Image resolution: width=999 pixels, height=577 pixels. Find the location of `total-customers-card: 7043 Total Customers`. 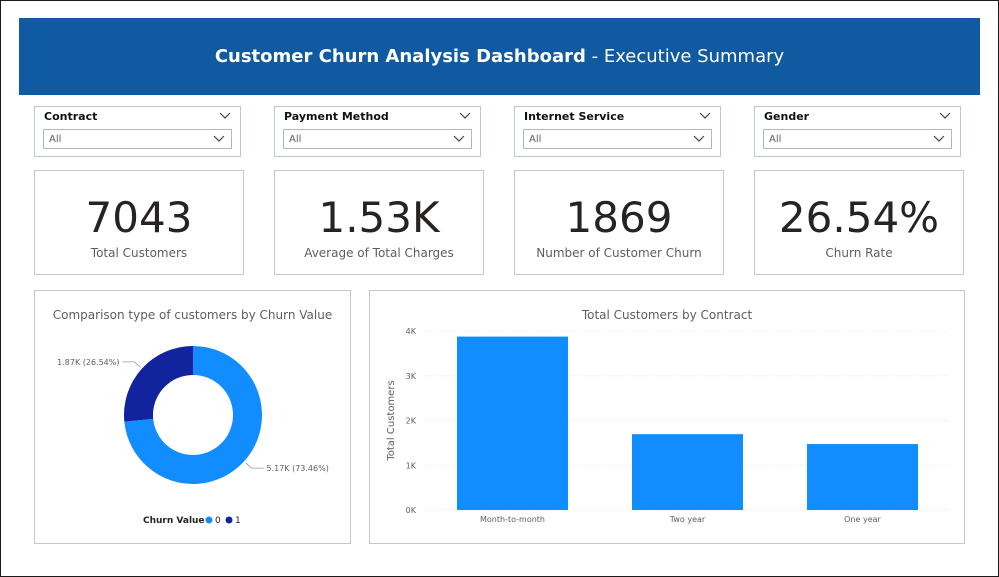

total-customers-card: 7043 Total Customers is located at coordinates (139, 222).